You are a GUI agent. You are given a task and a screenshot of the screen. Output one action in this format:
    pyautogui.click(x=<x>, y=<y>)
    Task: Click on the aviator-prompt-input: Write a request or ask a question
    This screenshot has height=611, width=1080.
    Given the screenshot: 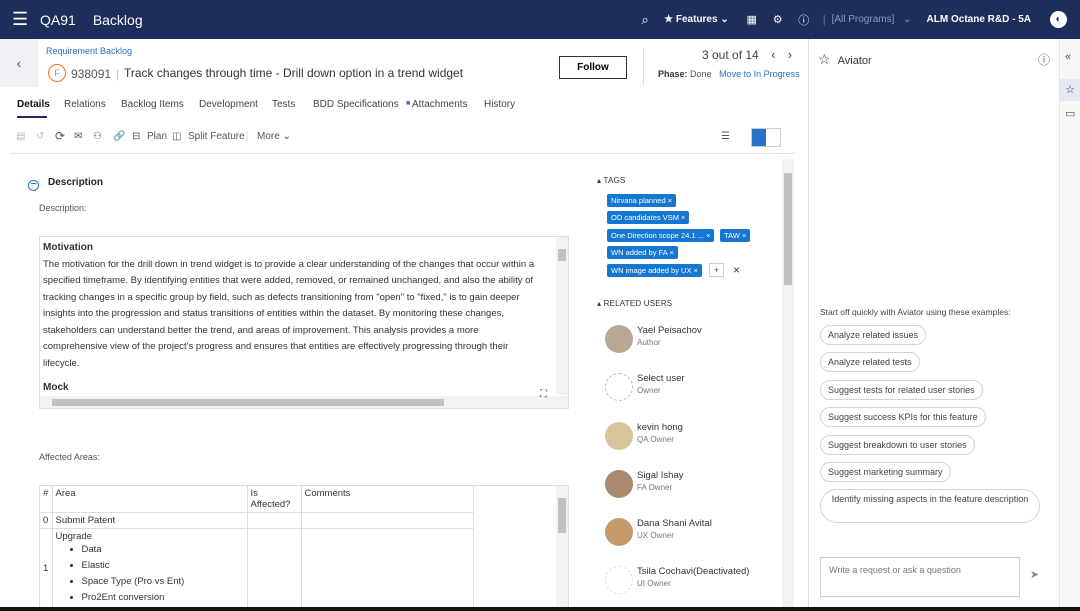 What is the action you would take?
    pyautogui.click(x=920, y=577)
    